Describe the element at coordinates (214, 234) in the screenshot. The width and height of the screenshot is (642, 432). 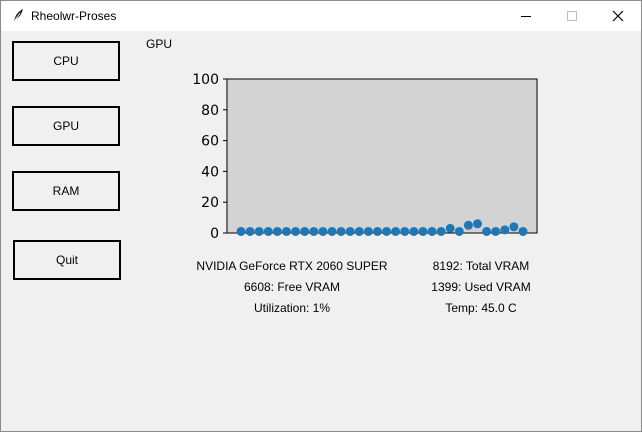
I see `y-tick-label: 0` at that location.